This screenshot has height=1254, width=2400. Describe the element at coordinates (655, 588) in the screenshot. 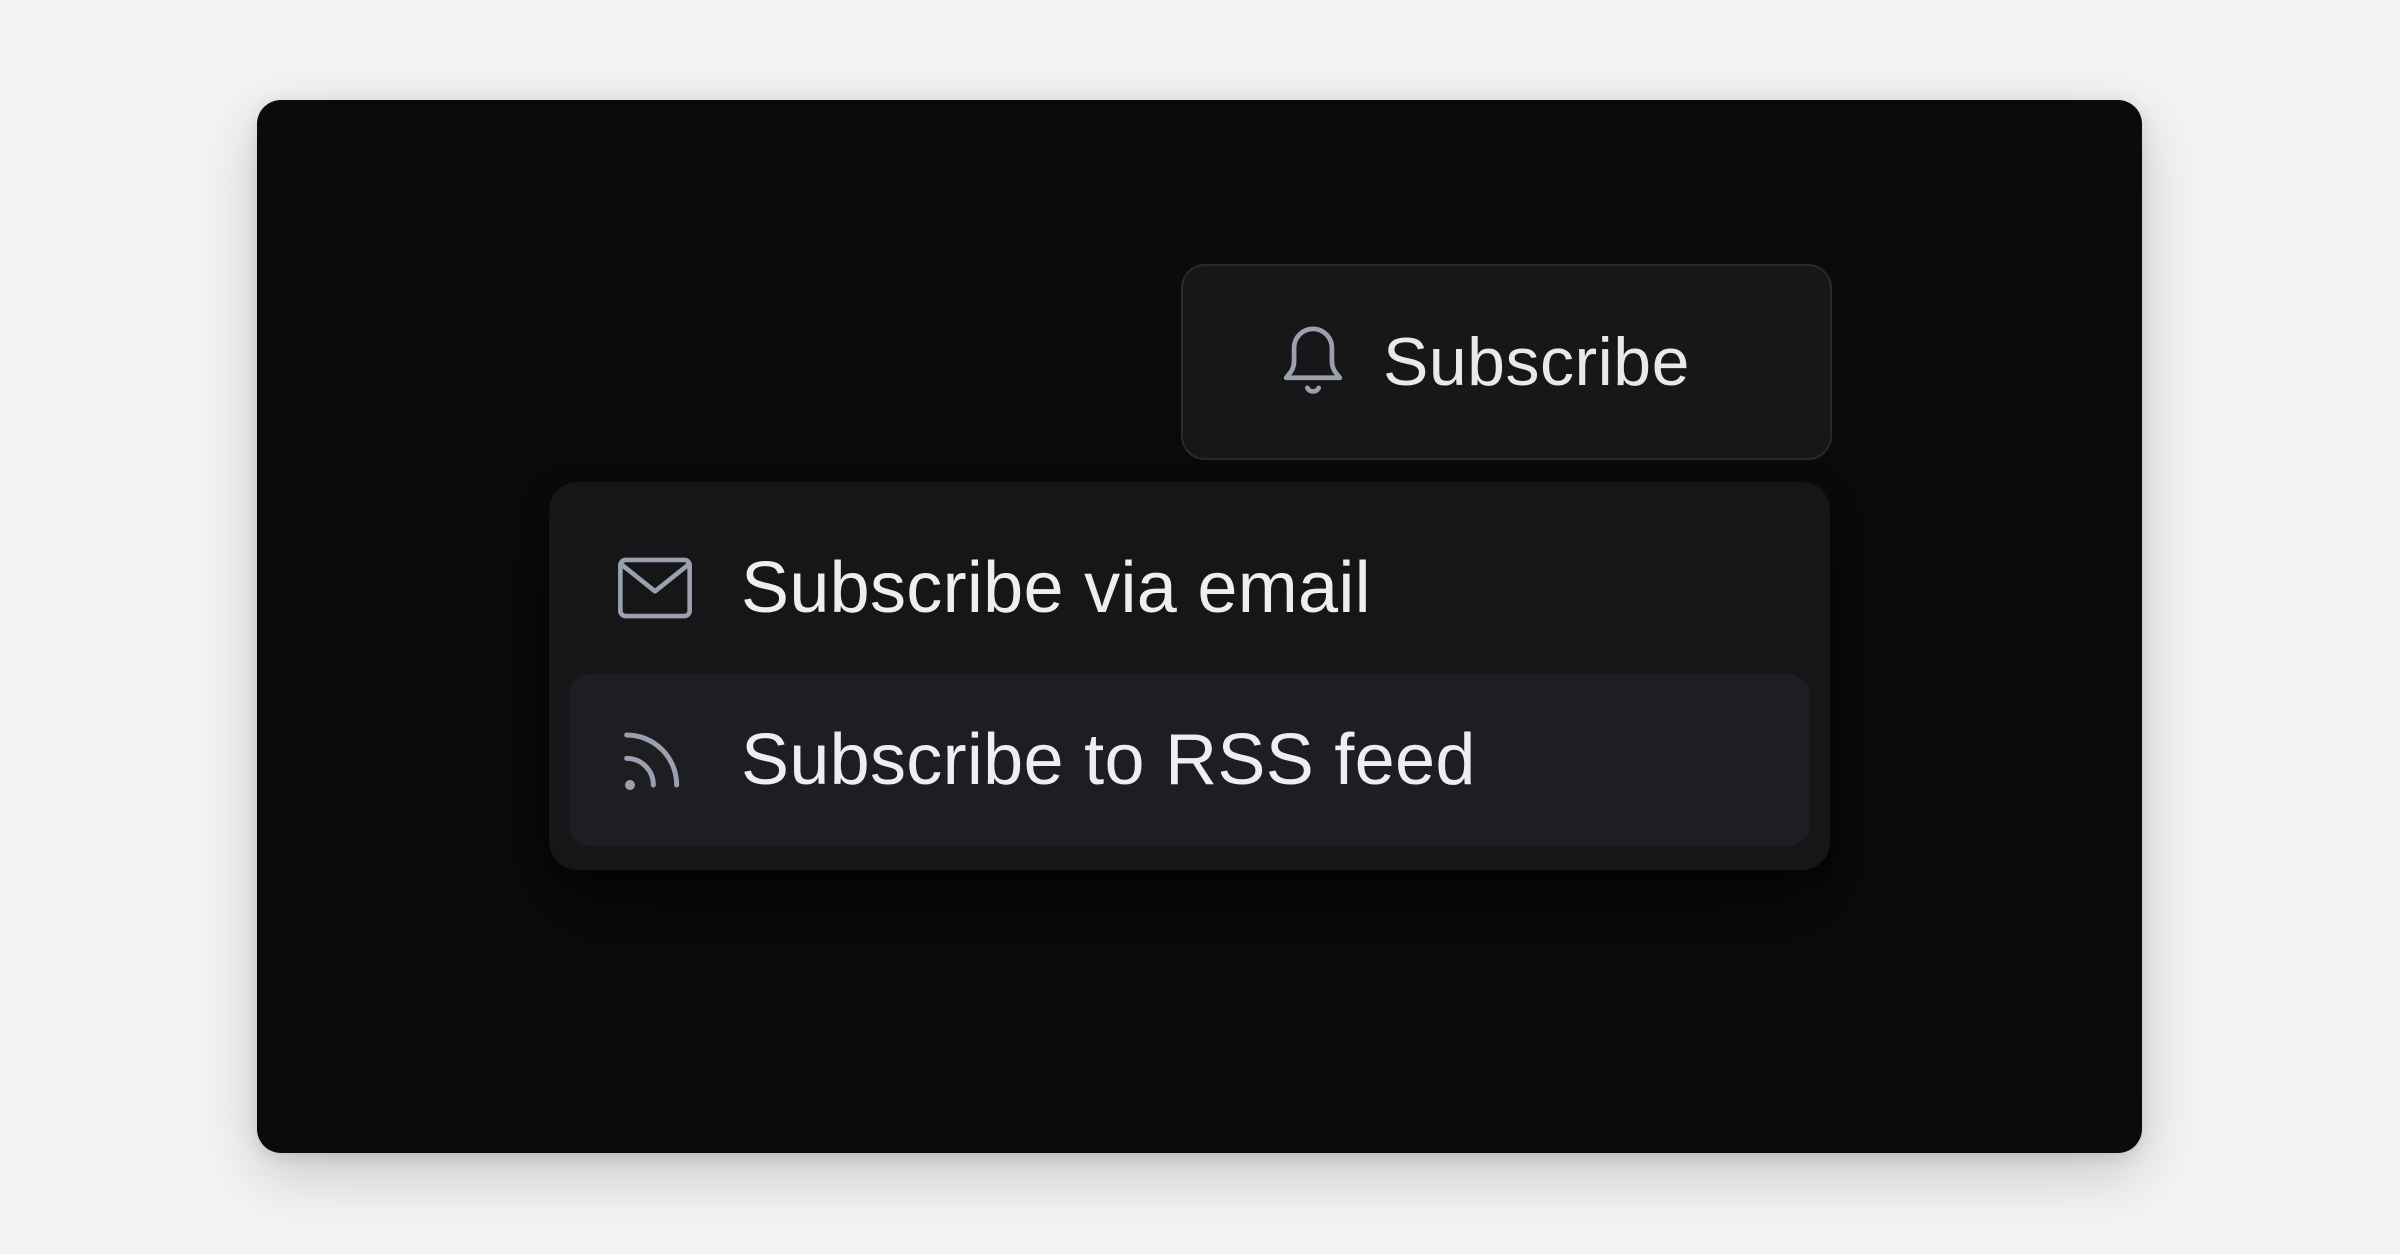

I see `envelope-icon` at that location.